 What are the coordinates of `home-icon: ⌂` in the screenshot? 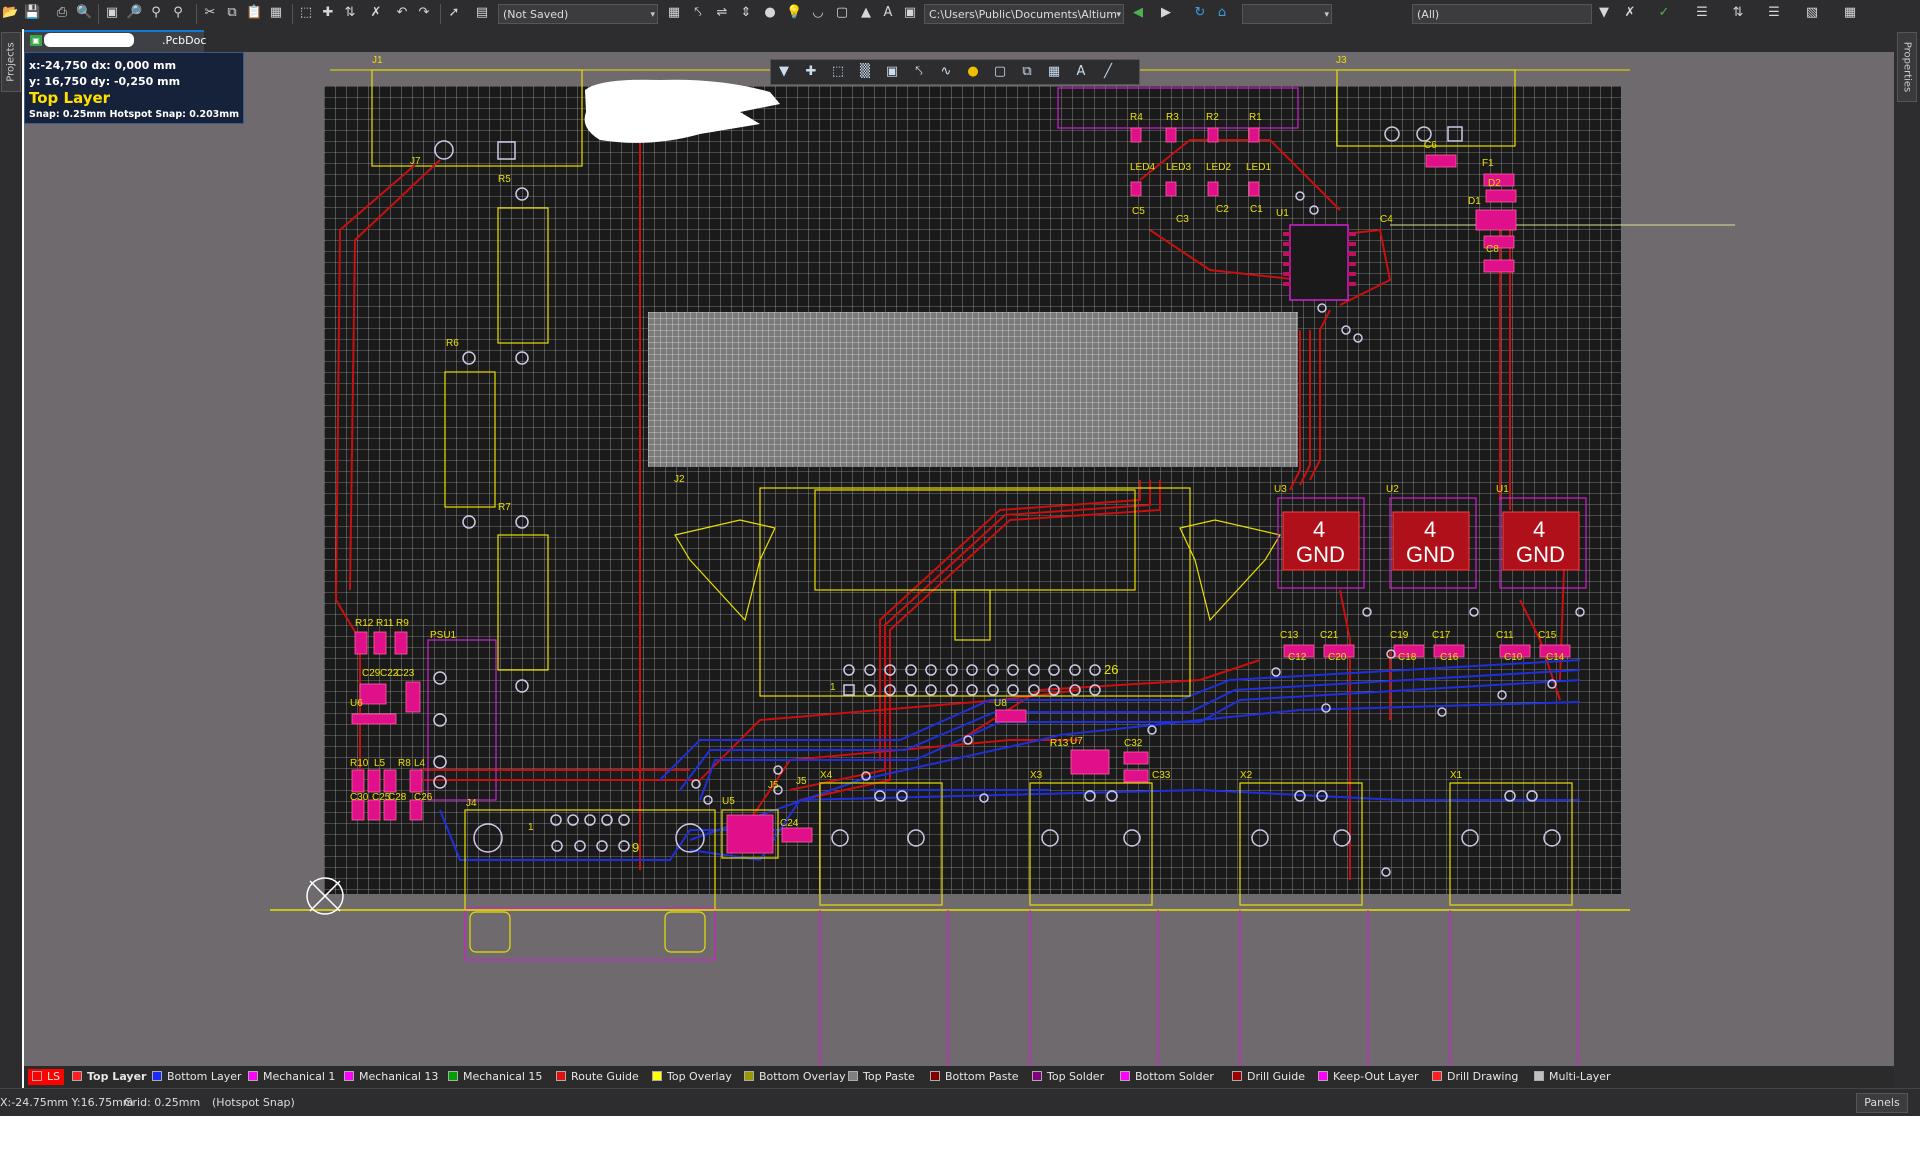 It's located at (1222, 13).